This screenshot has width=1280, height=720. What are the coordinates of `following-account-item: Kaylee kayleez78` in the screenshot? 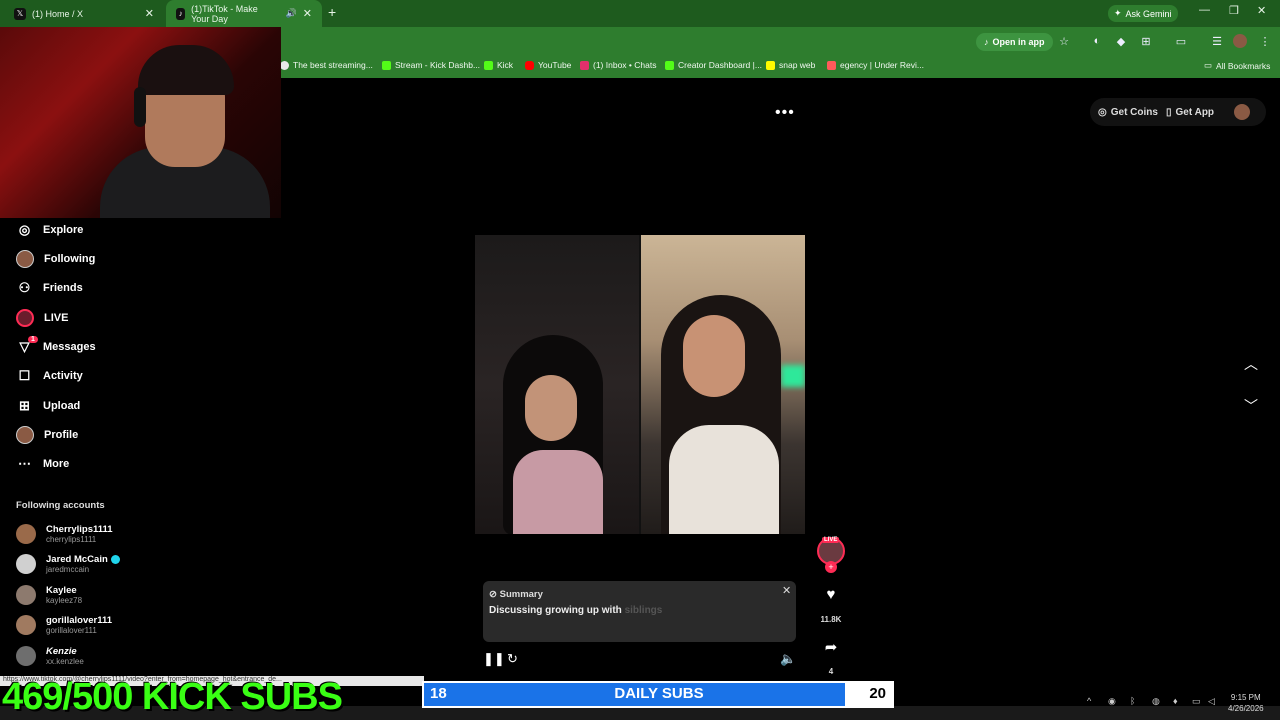 It's located at (49, 595).